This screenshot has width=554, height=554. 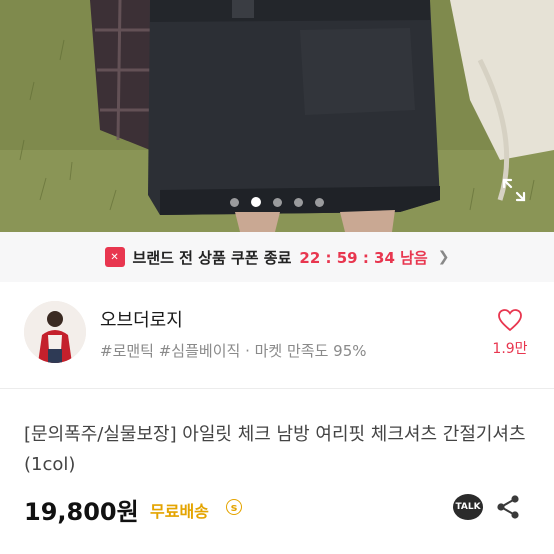 What do you see at coordinates (212, 257) in the screenshot?
I see `coupon-text: 브랜드 전 상품 쿠폰 종료` at bounding box center [212, 257].